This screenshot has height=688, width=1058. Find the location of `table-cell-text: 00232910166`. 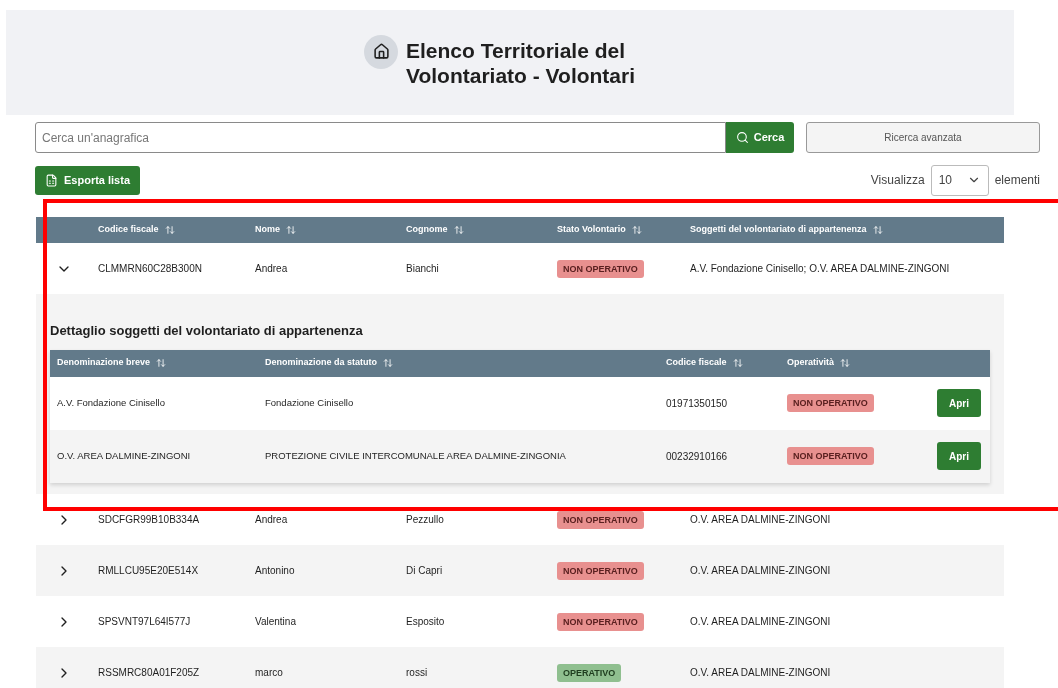

table-cell-text: 00232910166 is located at coordinates (697, 456).